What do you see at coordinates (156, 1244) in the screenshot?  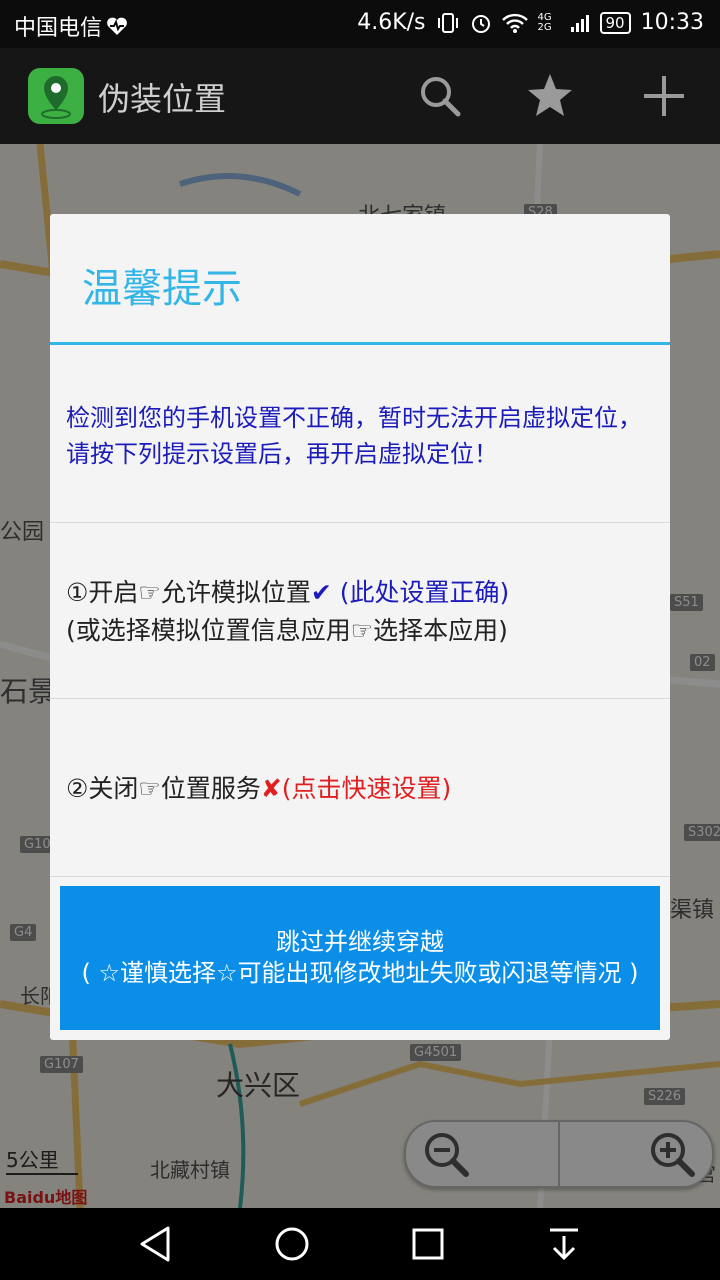 I see `back-icon` at bounding box center [156, 1244].